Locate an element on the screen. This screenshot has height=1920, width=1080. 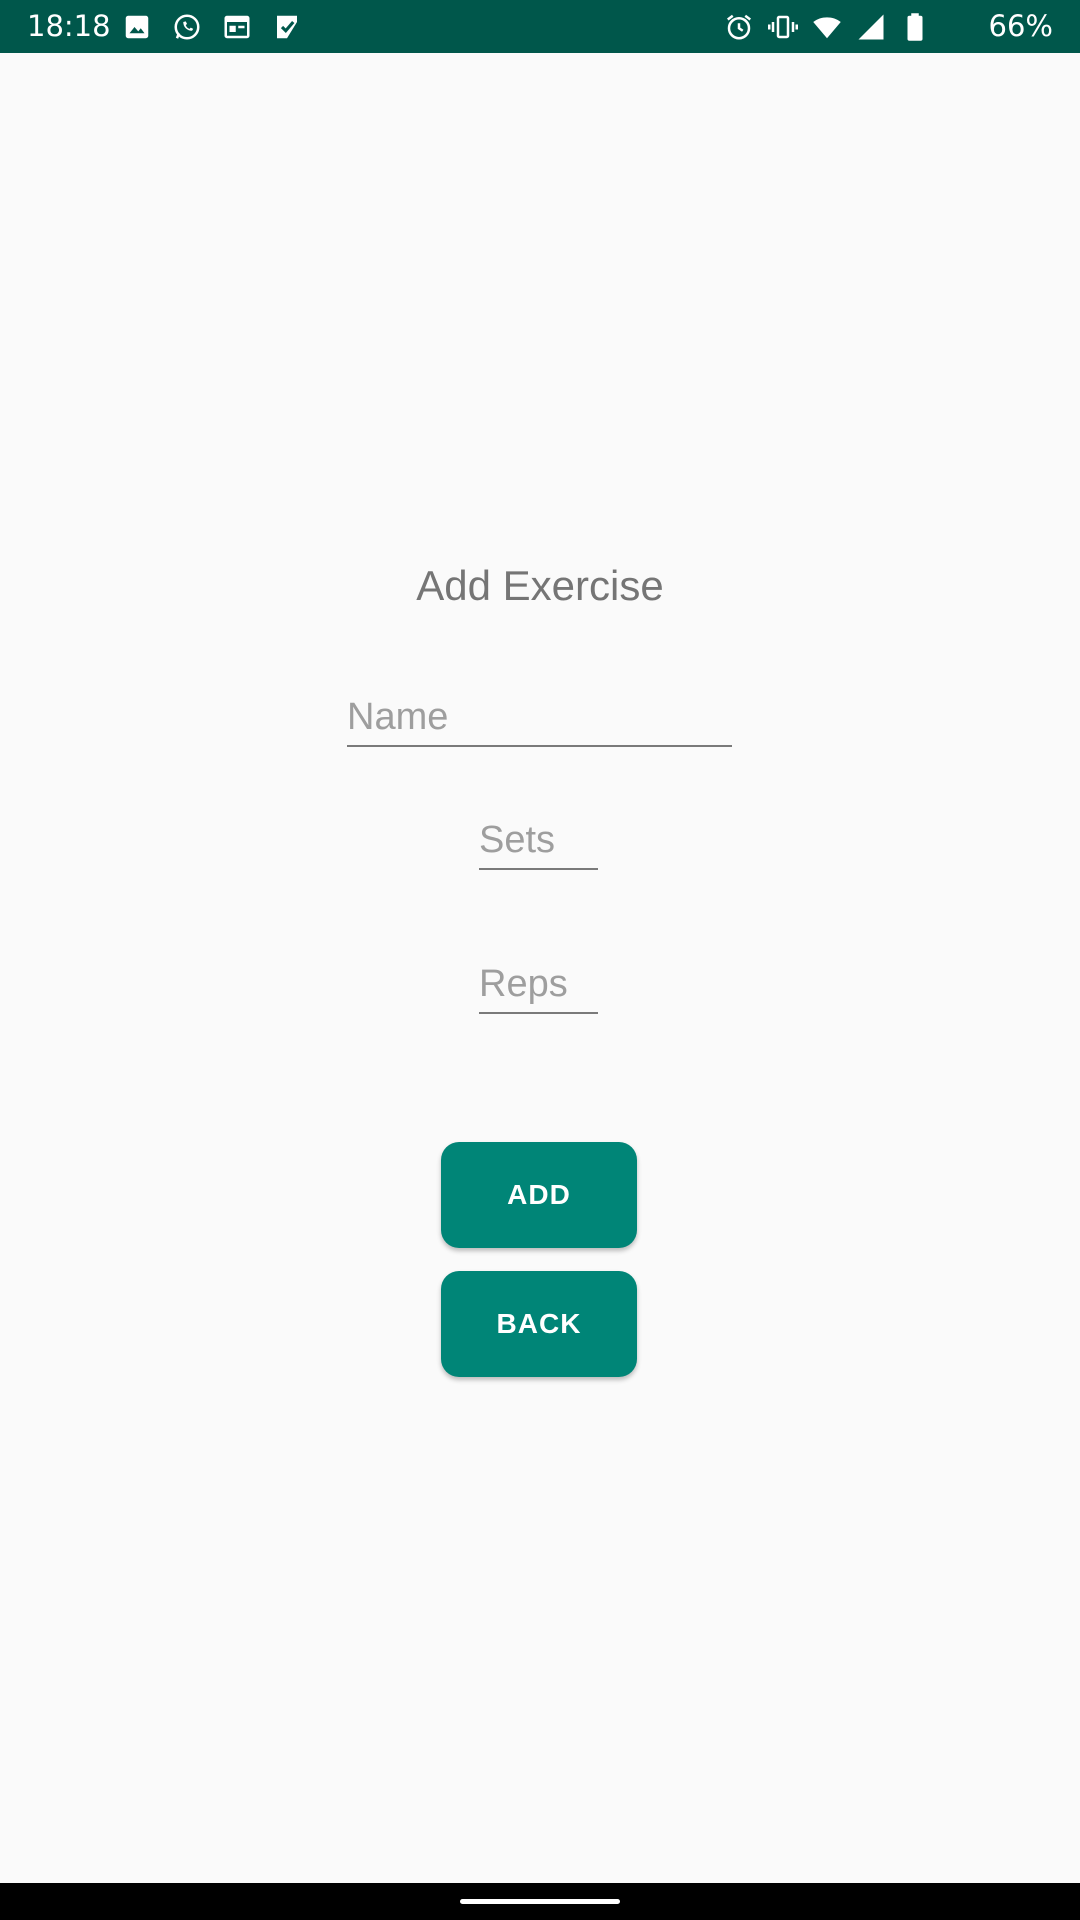
sets-field is located at coordinates (538, 841).